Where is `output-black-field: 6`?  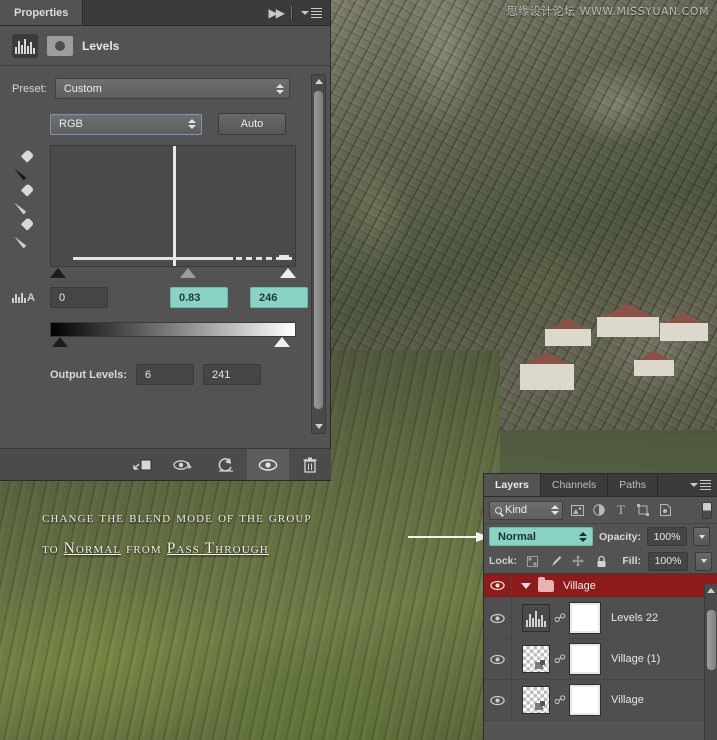
output-black-field: 6 is located at coordinates (165, 374).